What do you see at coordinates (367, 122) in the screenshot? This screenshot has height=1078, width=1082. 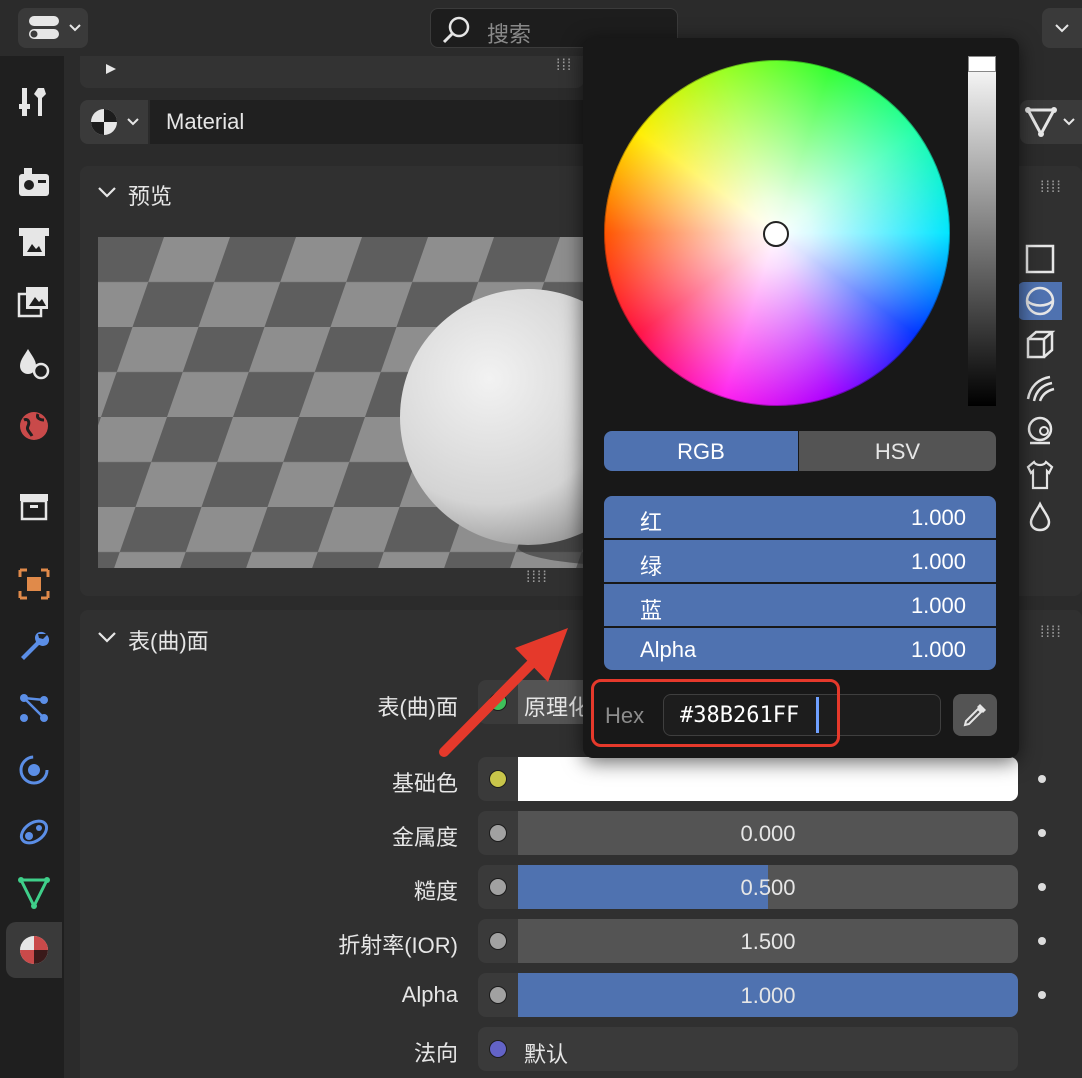 I see `material-name-field: Material` at bounding box center [367, 122].